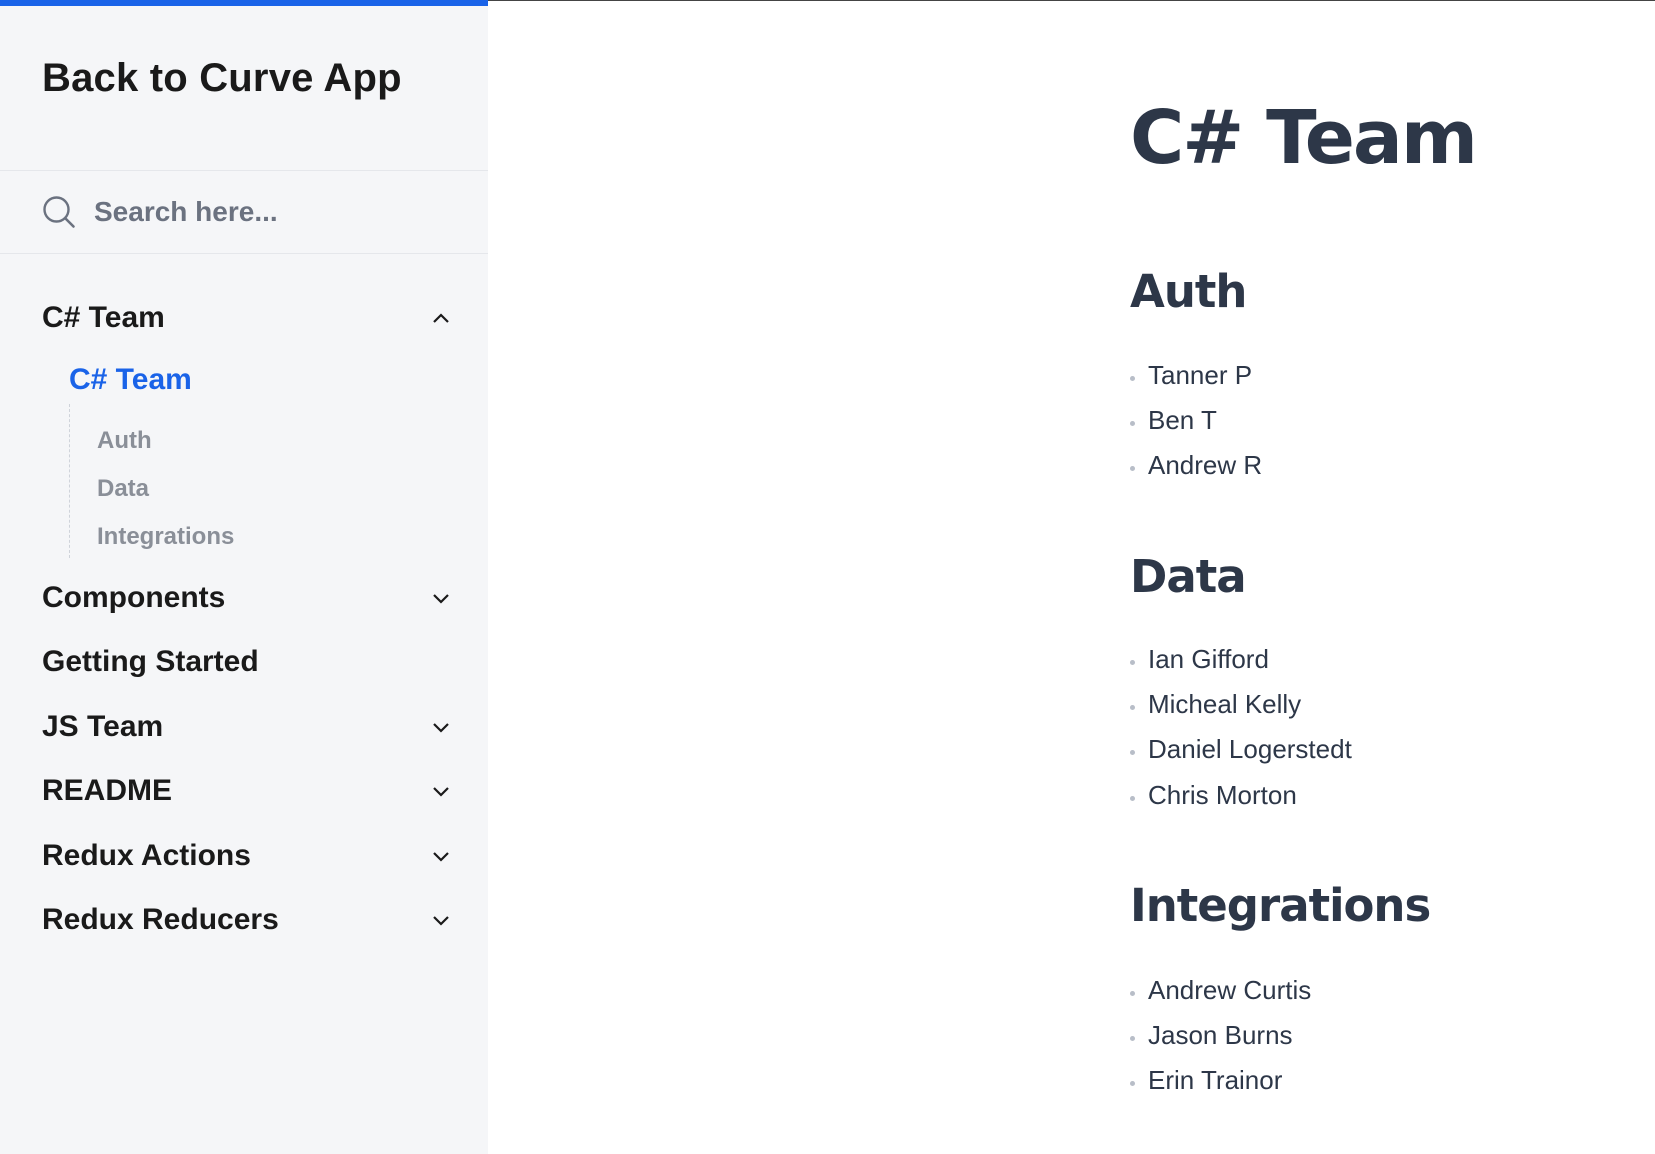 The image size is (1655, 1154). Describe the element at coordinates (1222, 795) in the screenshot. I see `member-name: Chris Morton` at that location.